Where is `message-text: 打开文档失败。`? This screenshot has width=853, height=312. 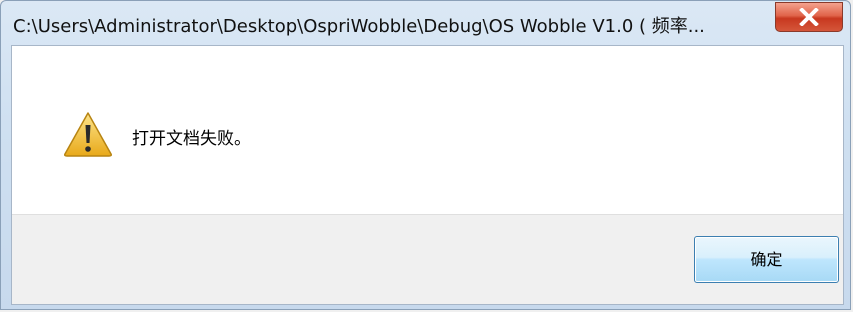 message-text: 打开文档失败。 is located at coordinates (191, 139).